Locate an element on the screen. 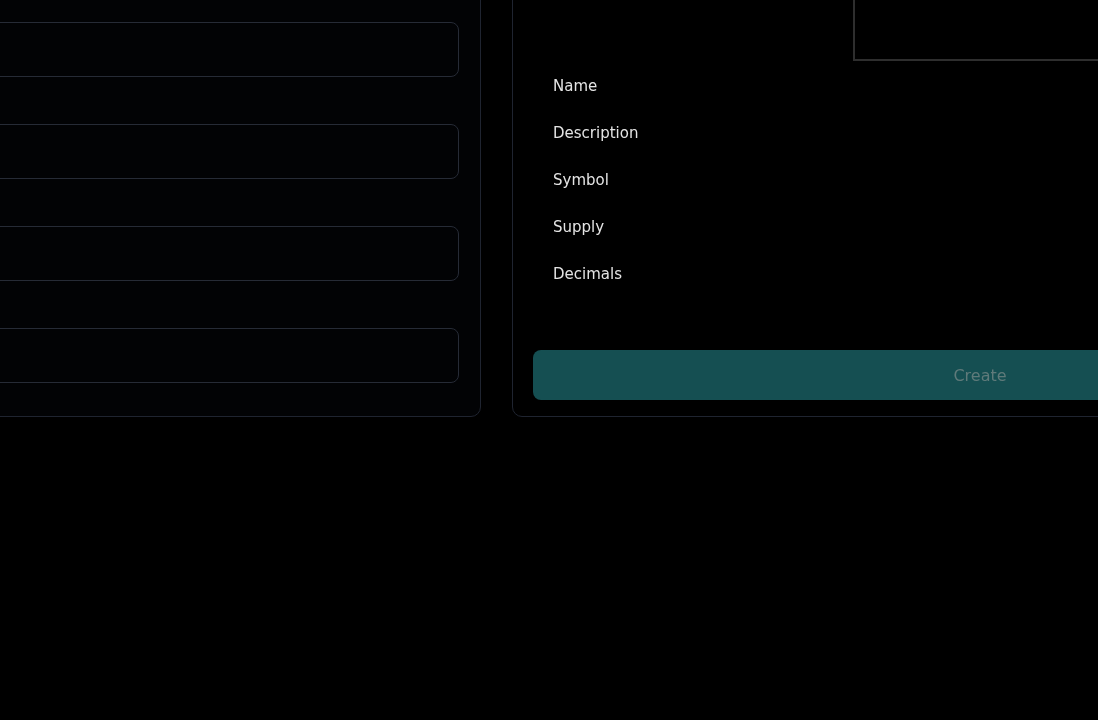  field-label: Name is located at coordinates (575, 86).